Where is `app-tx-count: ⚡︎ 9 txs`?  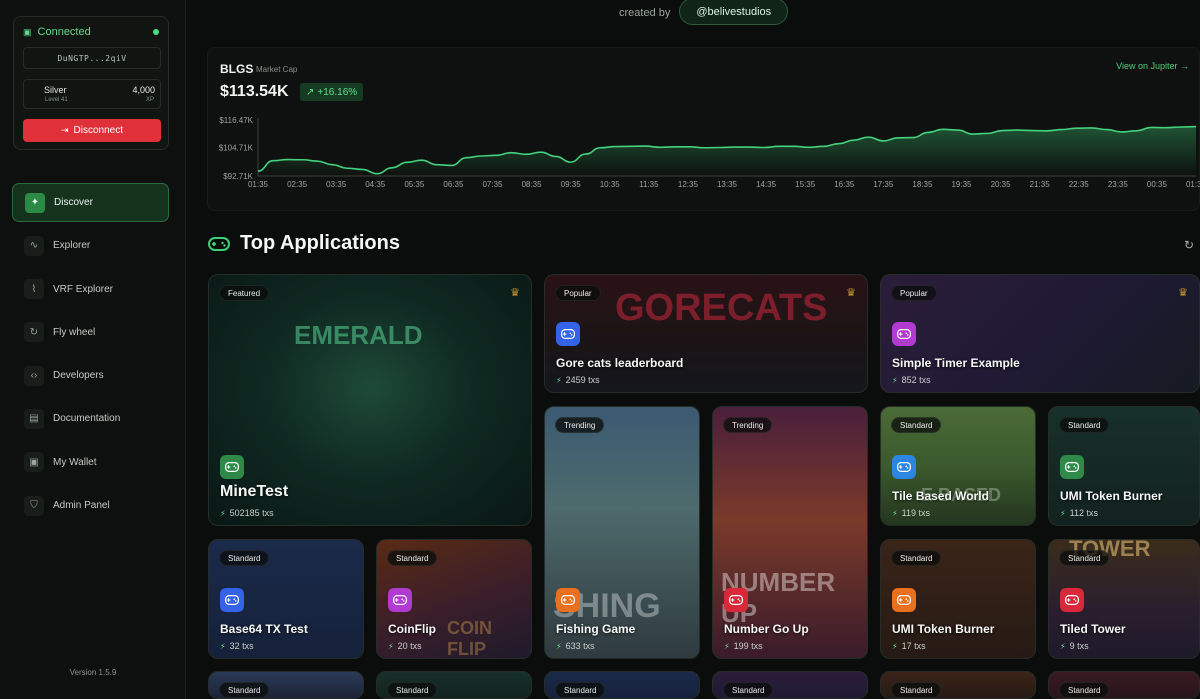 app-tx-count: ⚡︎ 9 txs is located at coordinates (1074, 646).